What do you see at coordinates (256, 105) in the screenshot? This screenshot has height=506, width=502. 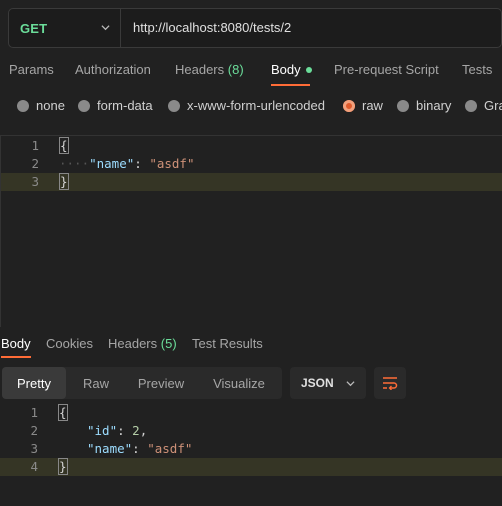 I see `radio-label: x-www-form-urlencoded` at bounding box center [256, 105].